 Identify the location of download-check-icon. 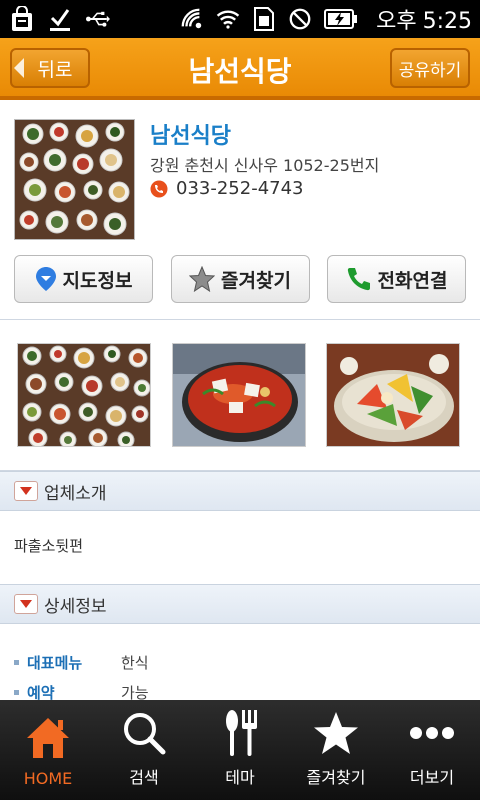
(60, 19).